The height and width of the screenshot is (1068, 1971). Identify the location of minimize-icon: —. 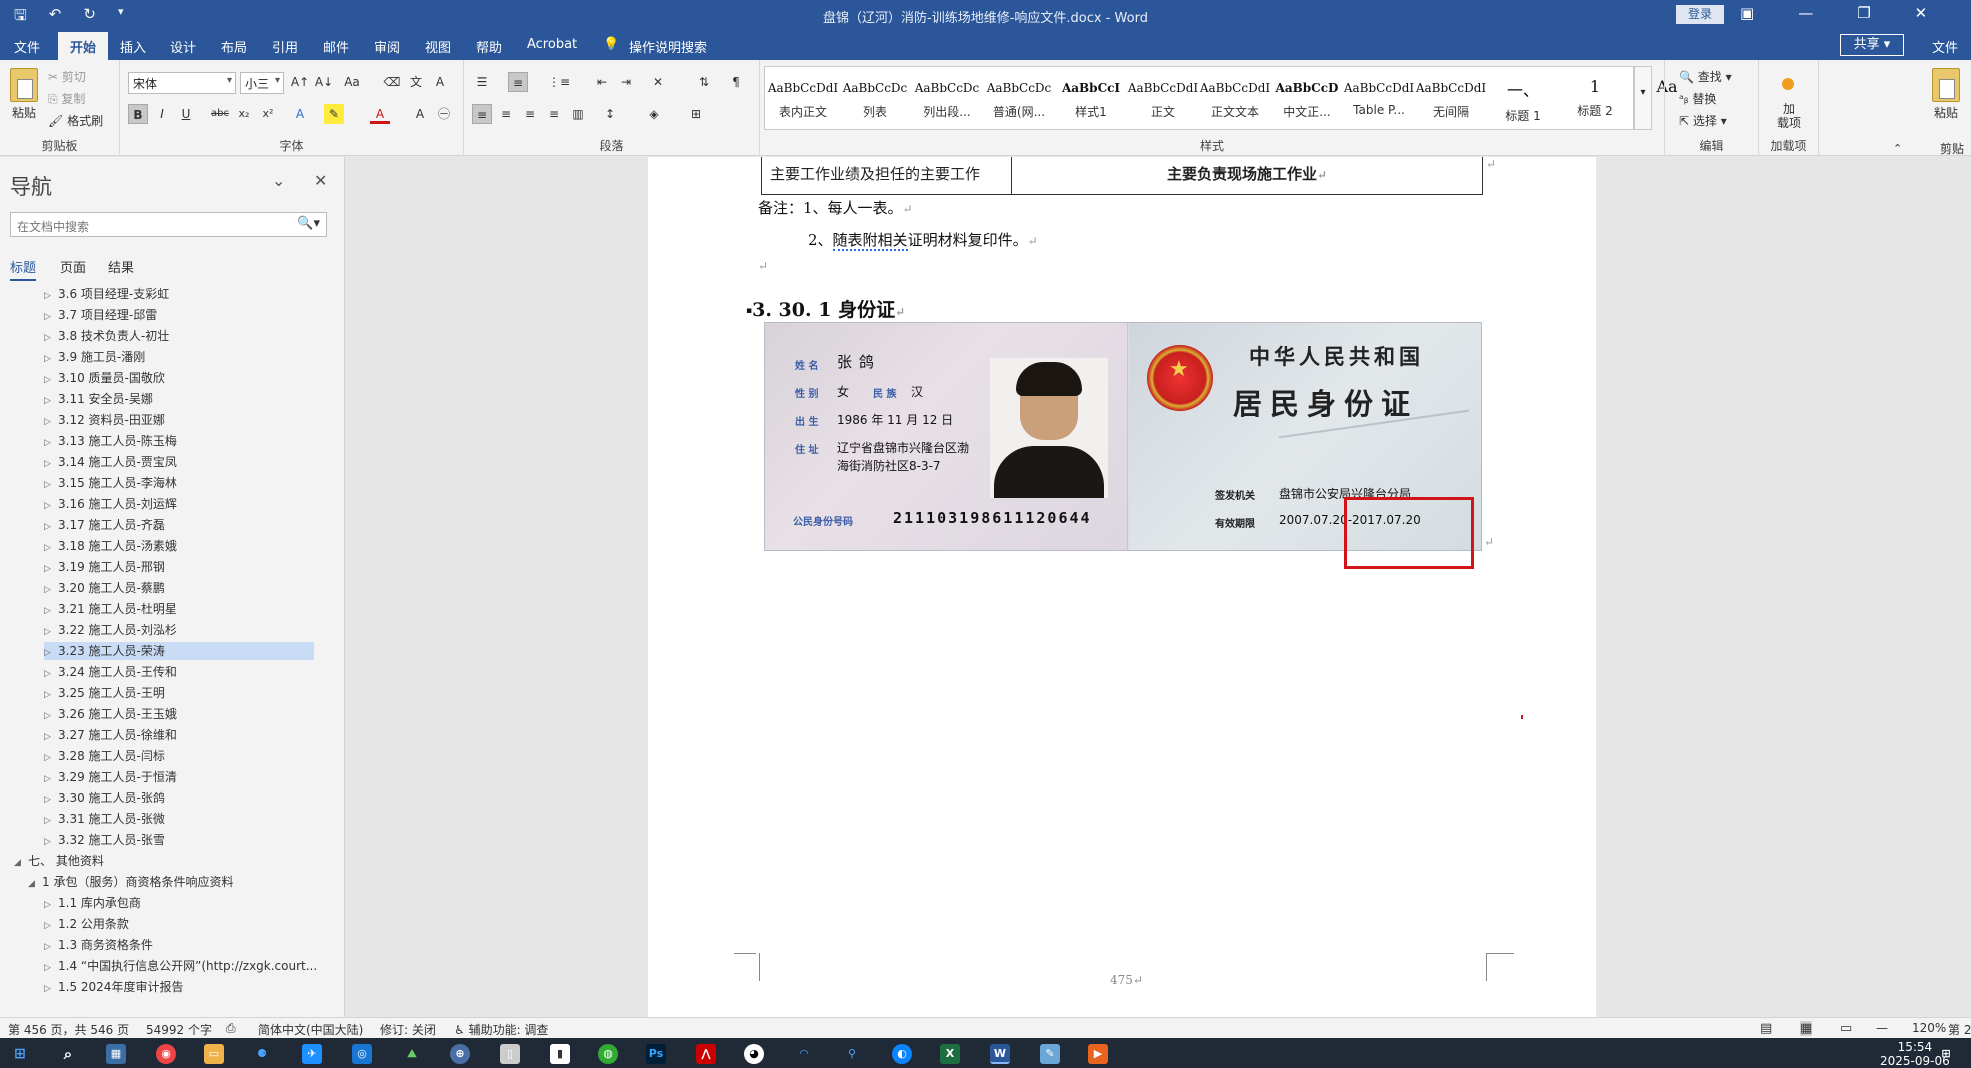
(1805, 16).